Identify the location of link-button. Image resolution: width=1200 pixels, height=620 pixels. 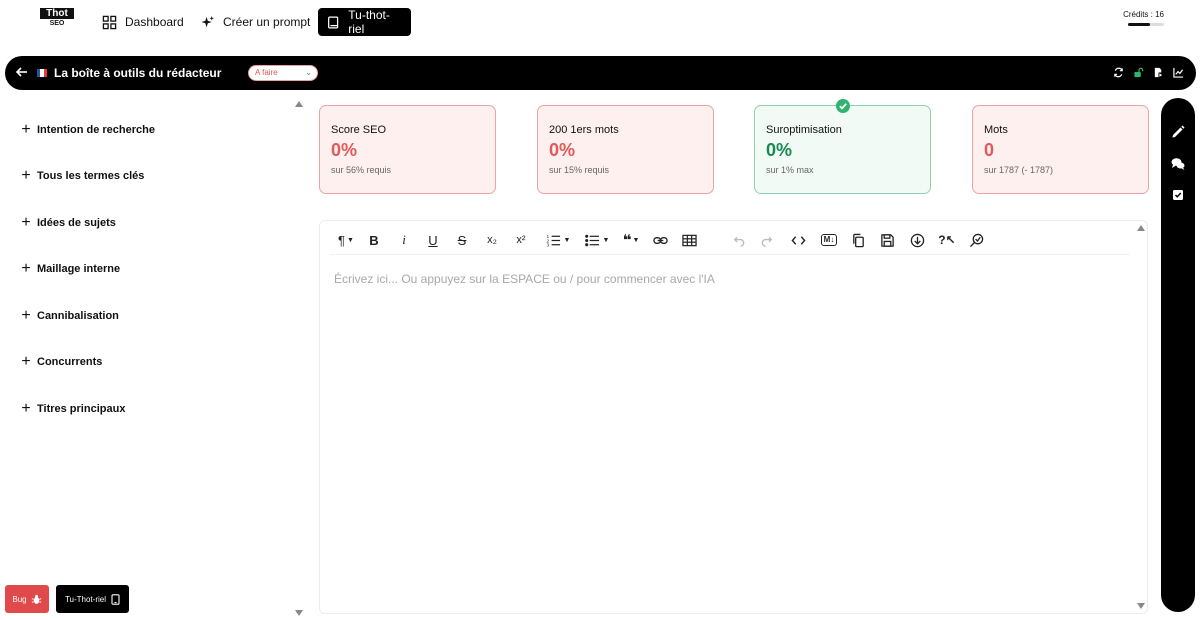
(660, 240).